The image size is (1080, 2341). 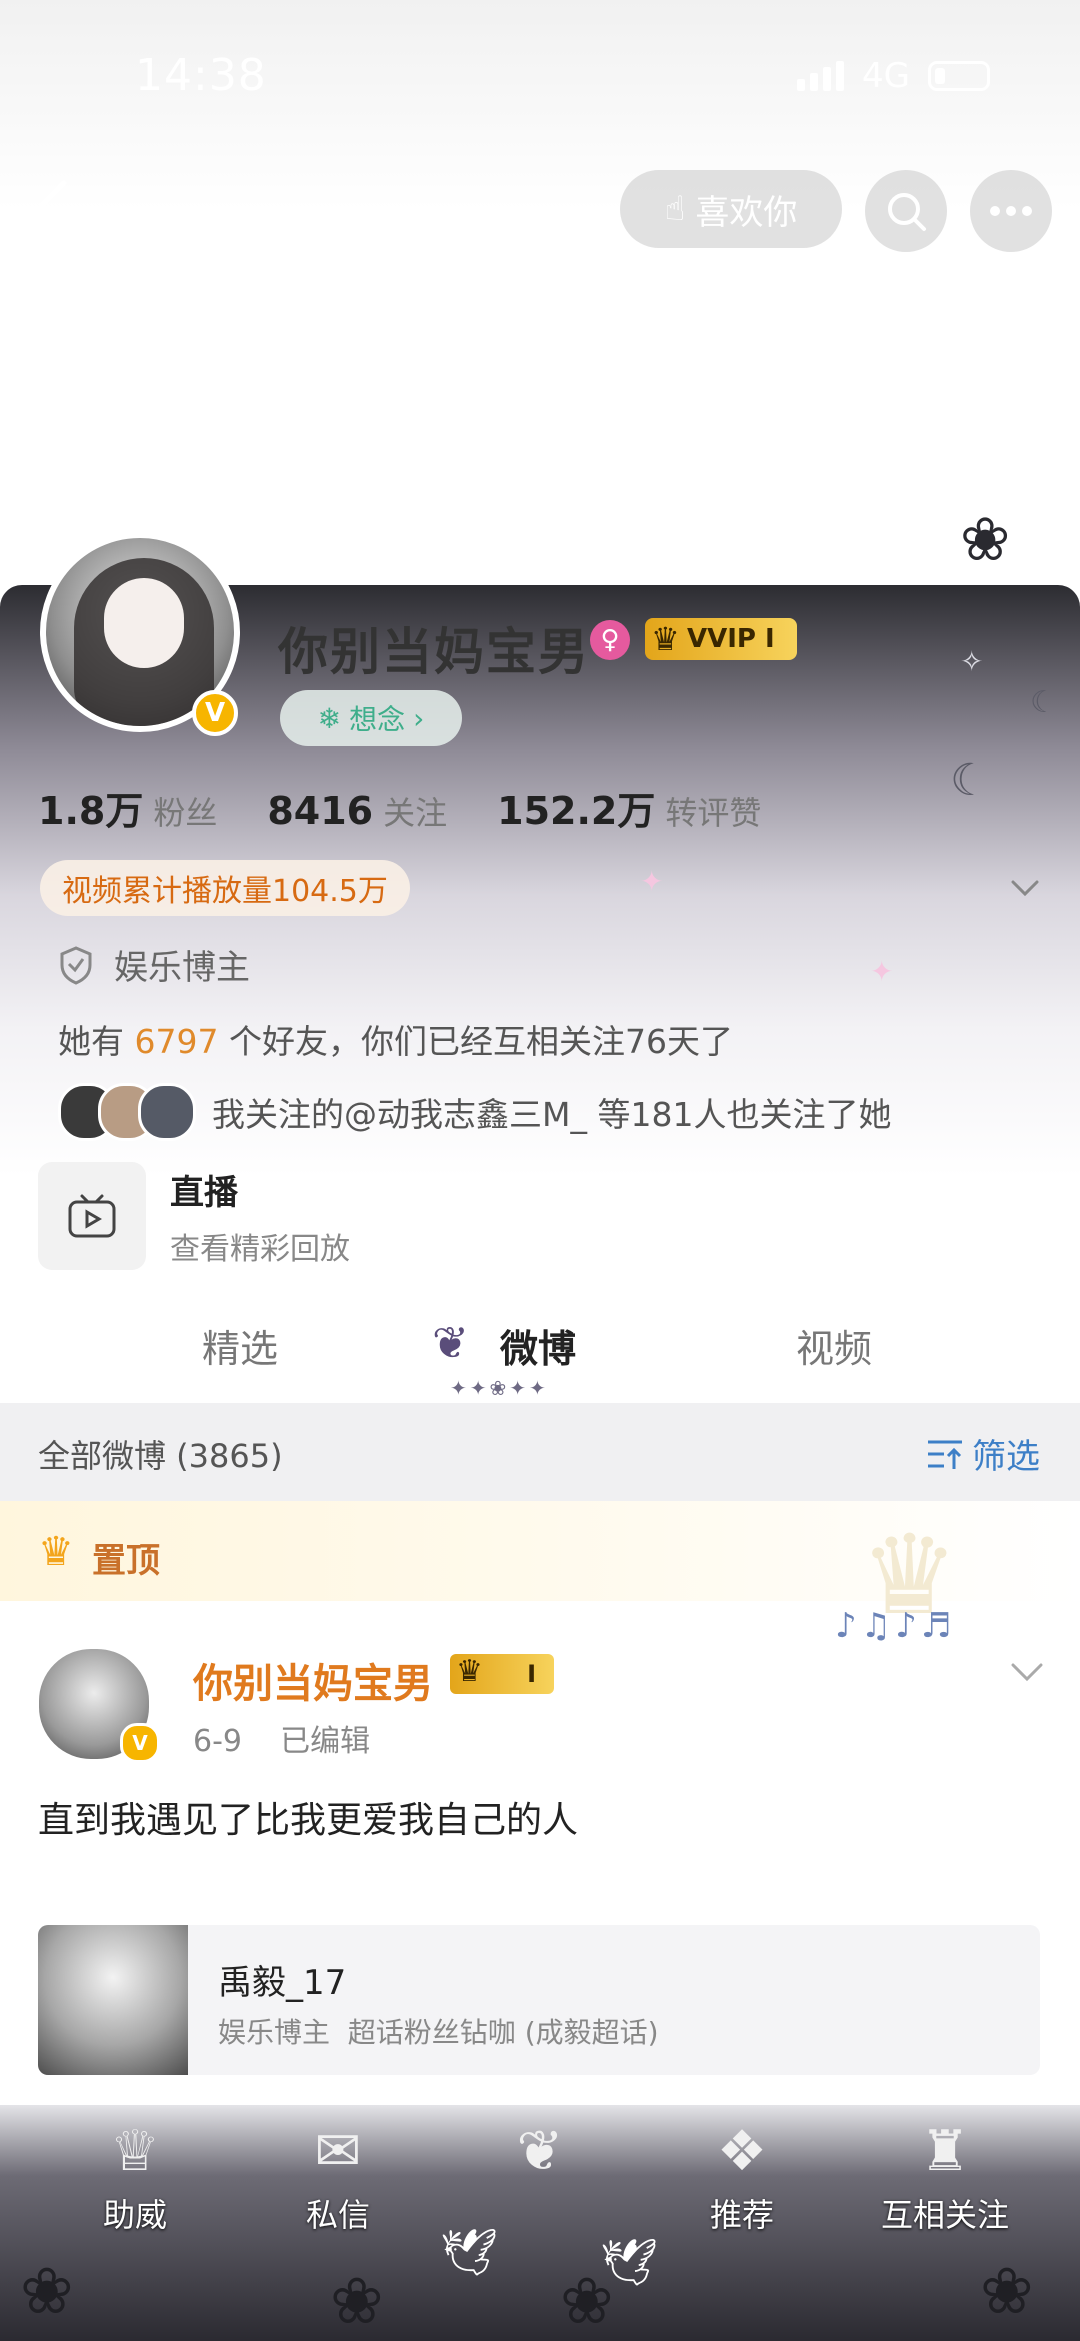 I want to click on shield-icon, so click(x=76, y=965).